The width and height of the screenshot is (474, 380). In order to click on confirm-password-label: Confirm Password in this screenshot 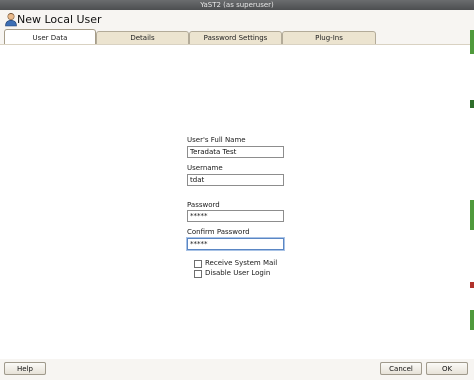, I will do `click(218, 232)`.